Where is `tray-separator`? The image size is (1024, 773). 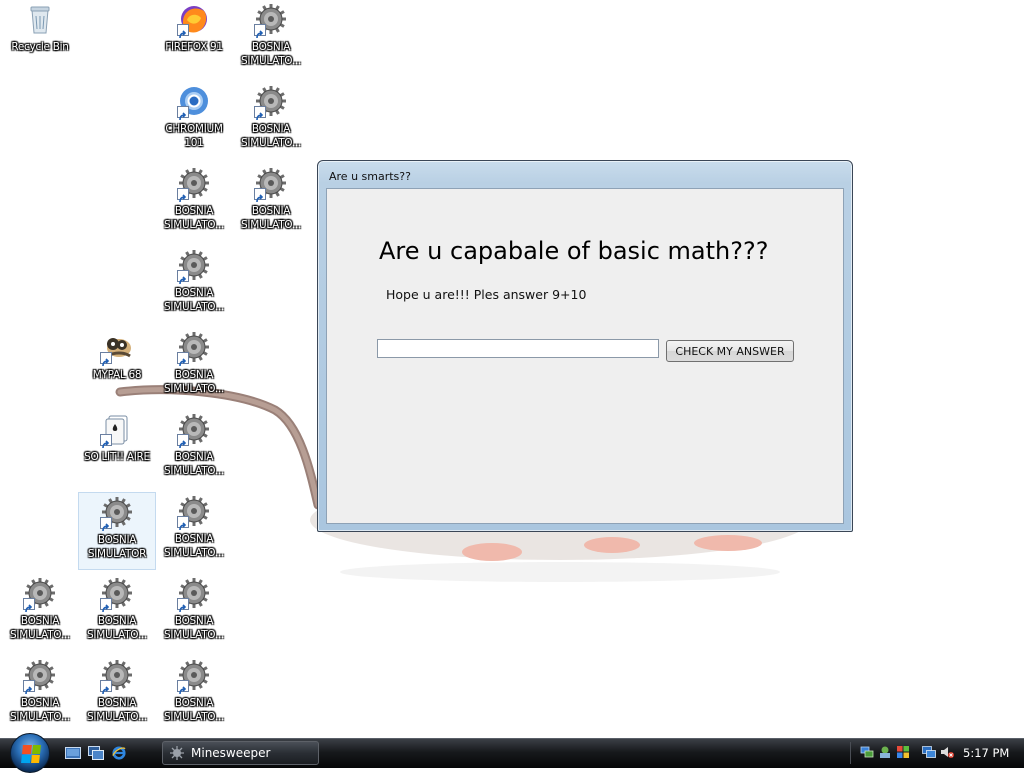 tray-separator is located at coordinates (850, 753).